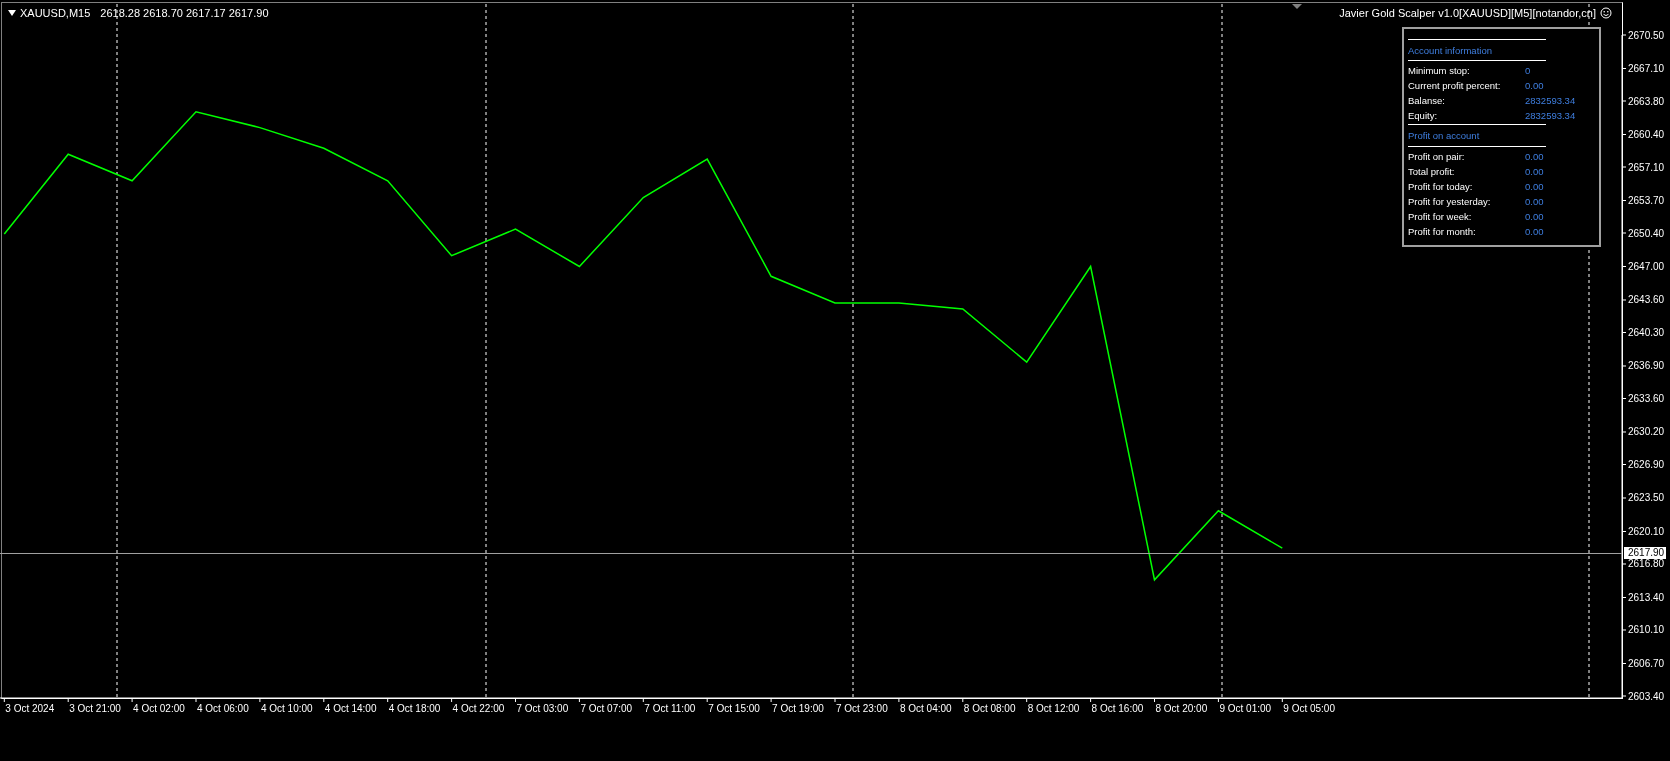  I want to click on price-label: 2626.90, so click(1646, 464).